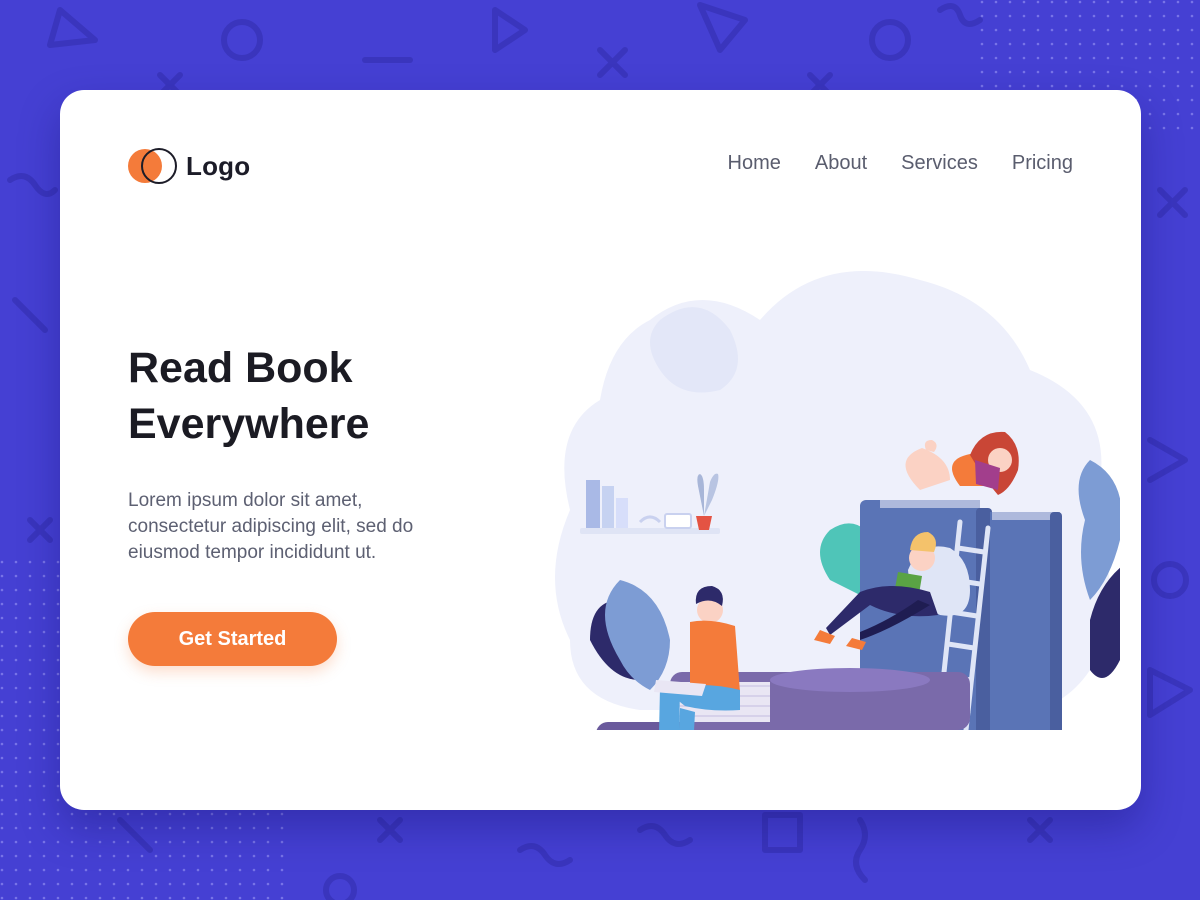 Image resolution: width=1200 pixels, height=900 pixels. What do you see at coordinates (240, 368) in the screenshot?
I see `hero-title-line1: Read Book` at bounding box center [240, 368].